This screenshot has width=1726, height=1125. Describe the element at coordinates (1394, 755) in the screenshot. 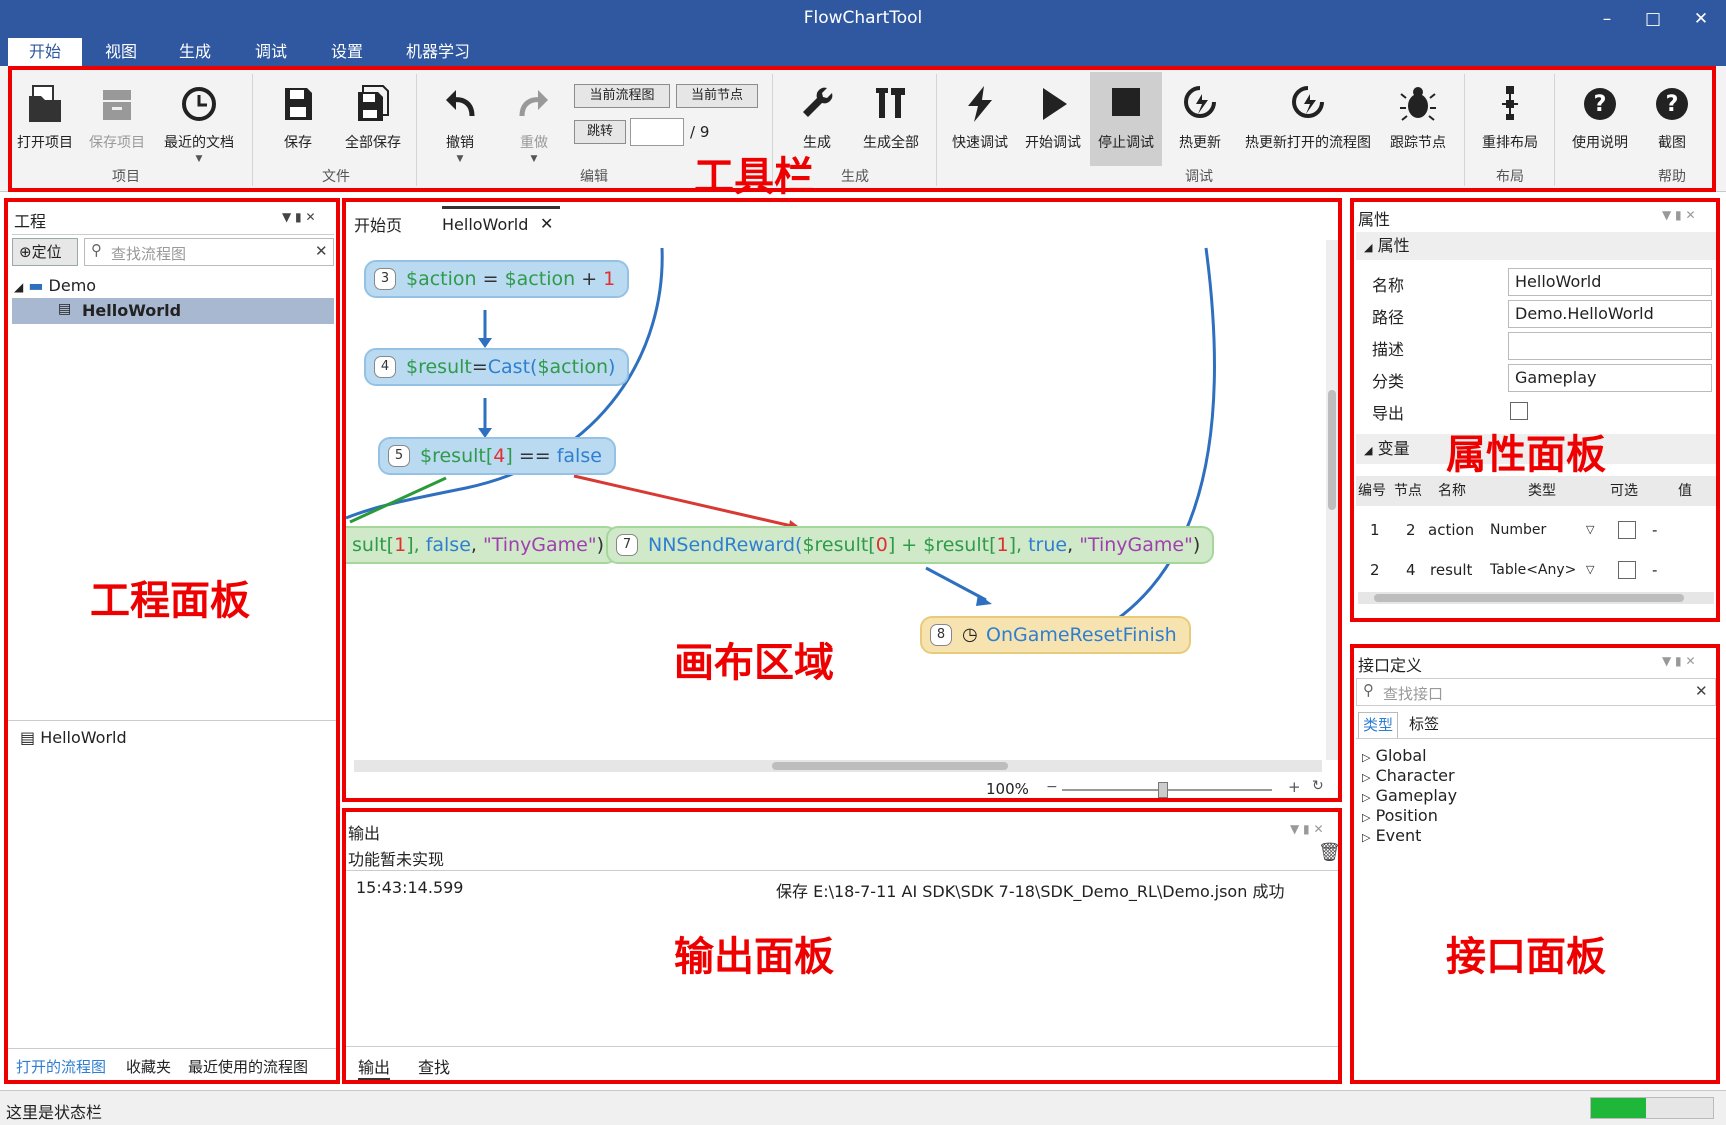

I see `interface-item-global: ▷ Global` at that location.